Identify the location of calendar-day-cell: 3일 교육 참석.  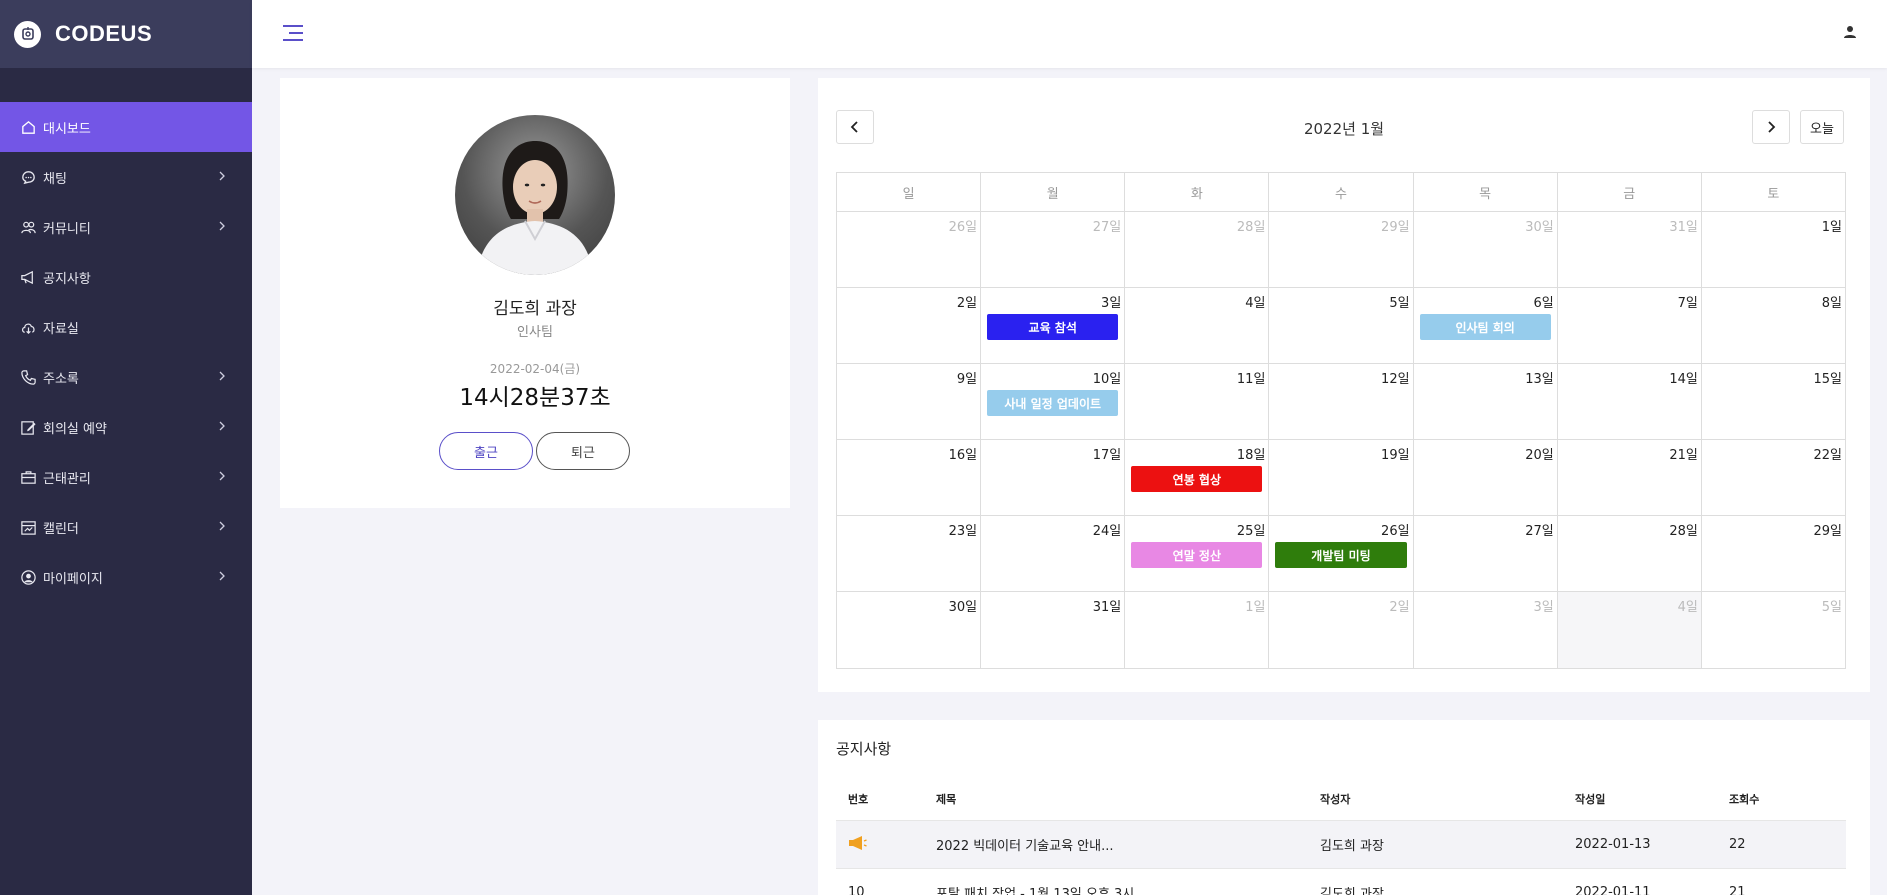
(1053, 325).